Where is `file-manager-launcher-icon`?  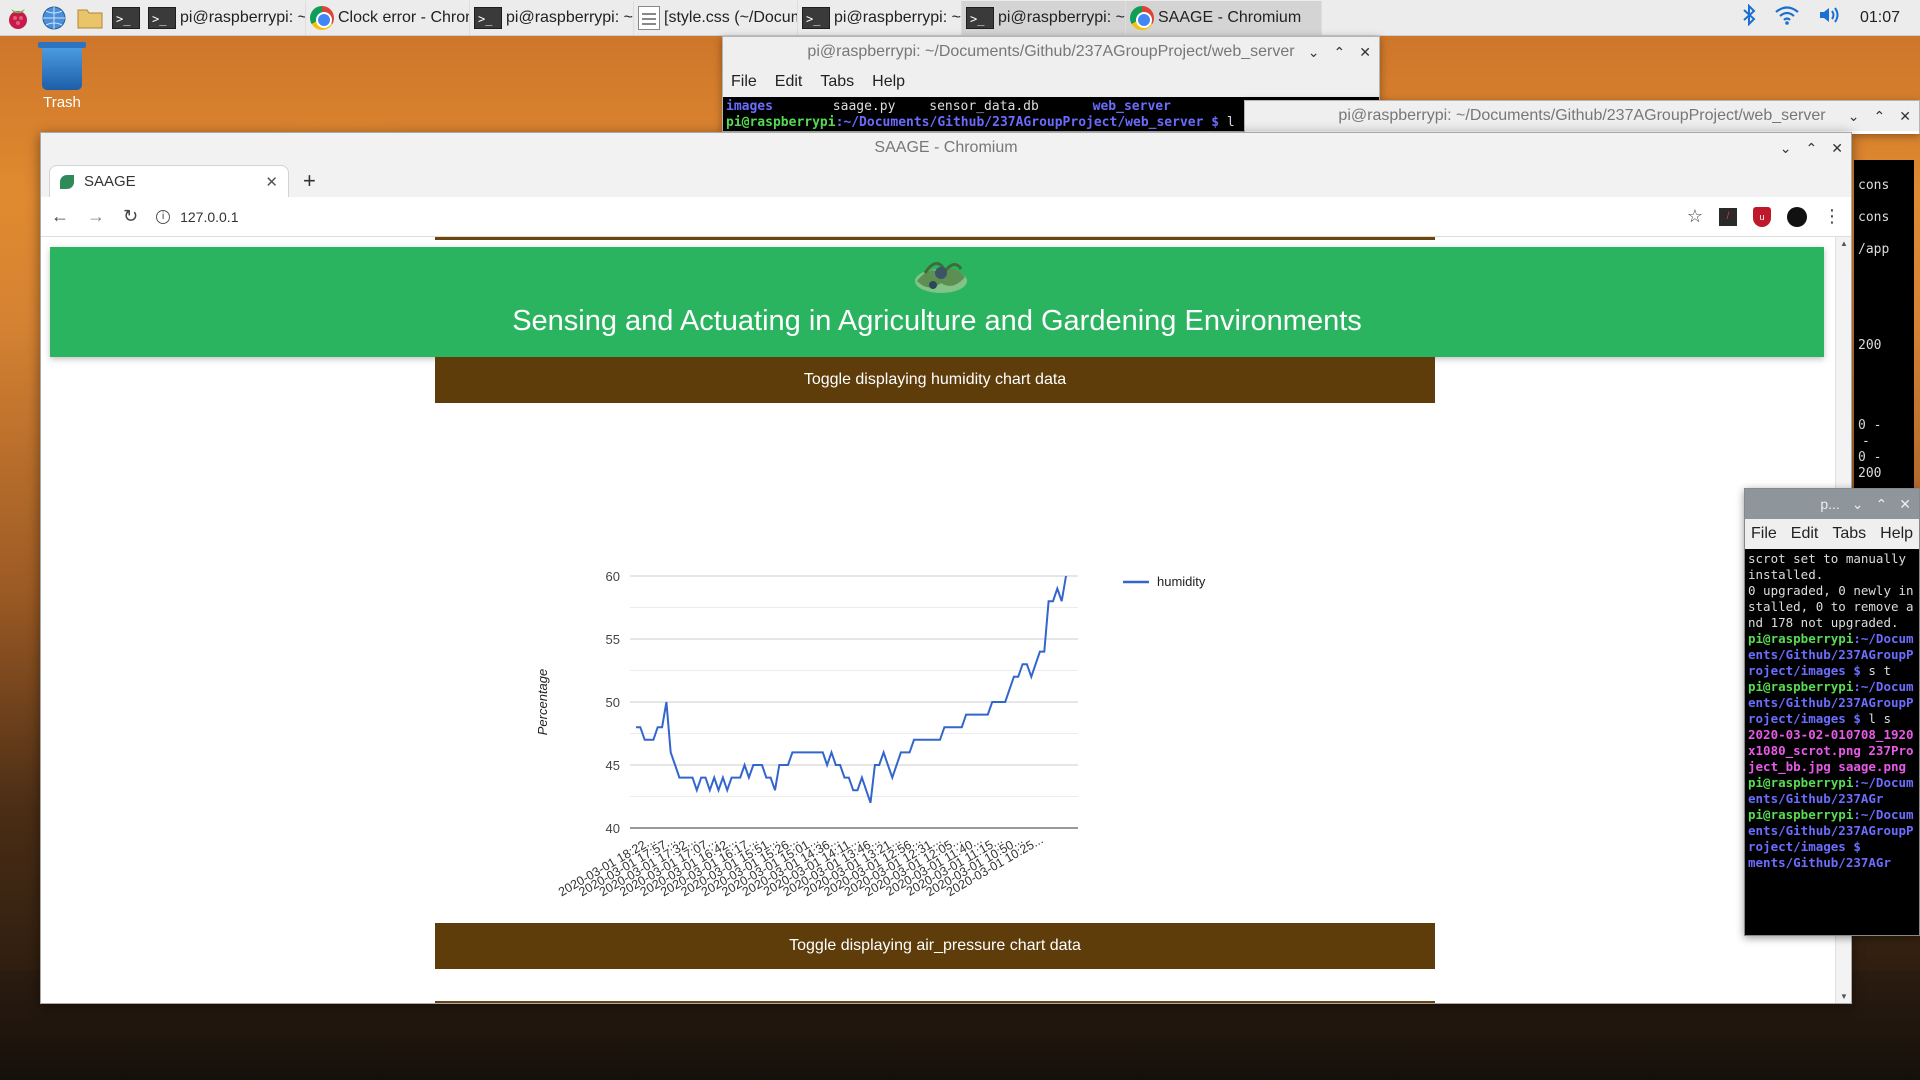
file-manager-launcher-icon is located at coordinates (90, 18).